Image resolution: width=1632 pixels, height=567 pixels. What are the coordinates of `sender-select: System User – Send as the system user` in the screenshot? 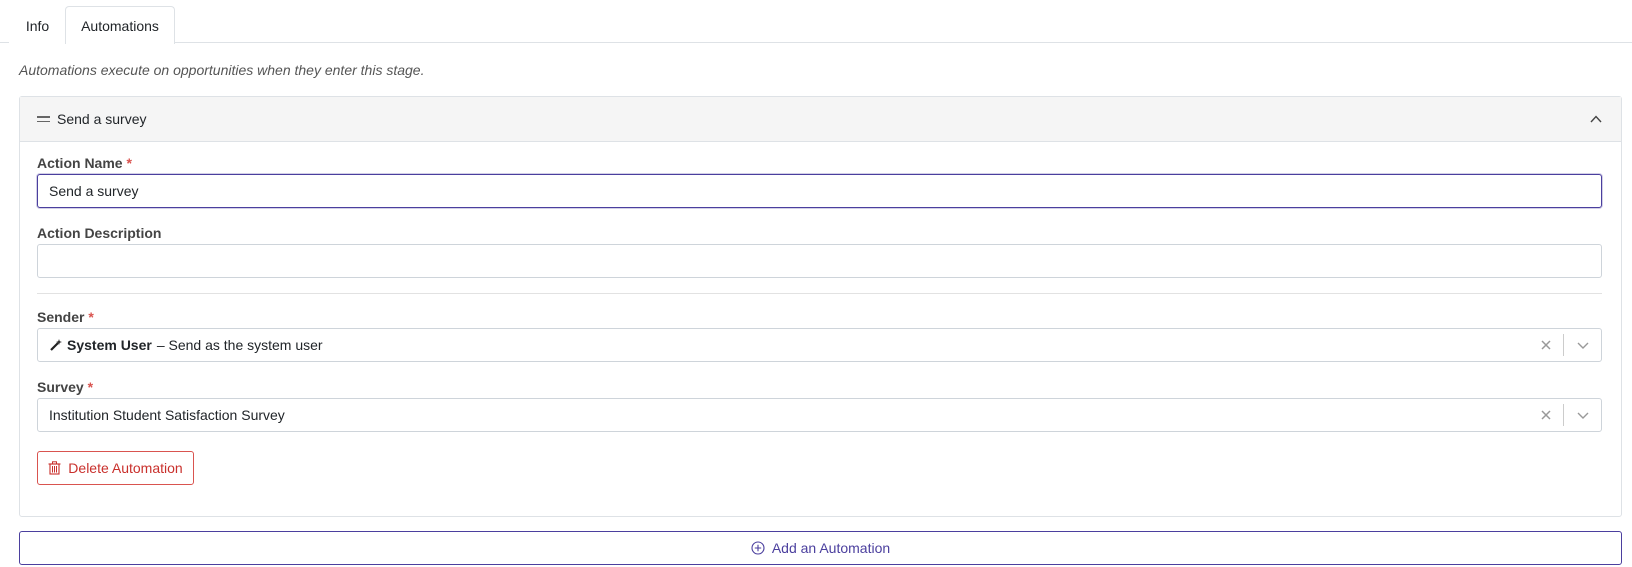 It's located at (819, 345).